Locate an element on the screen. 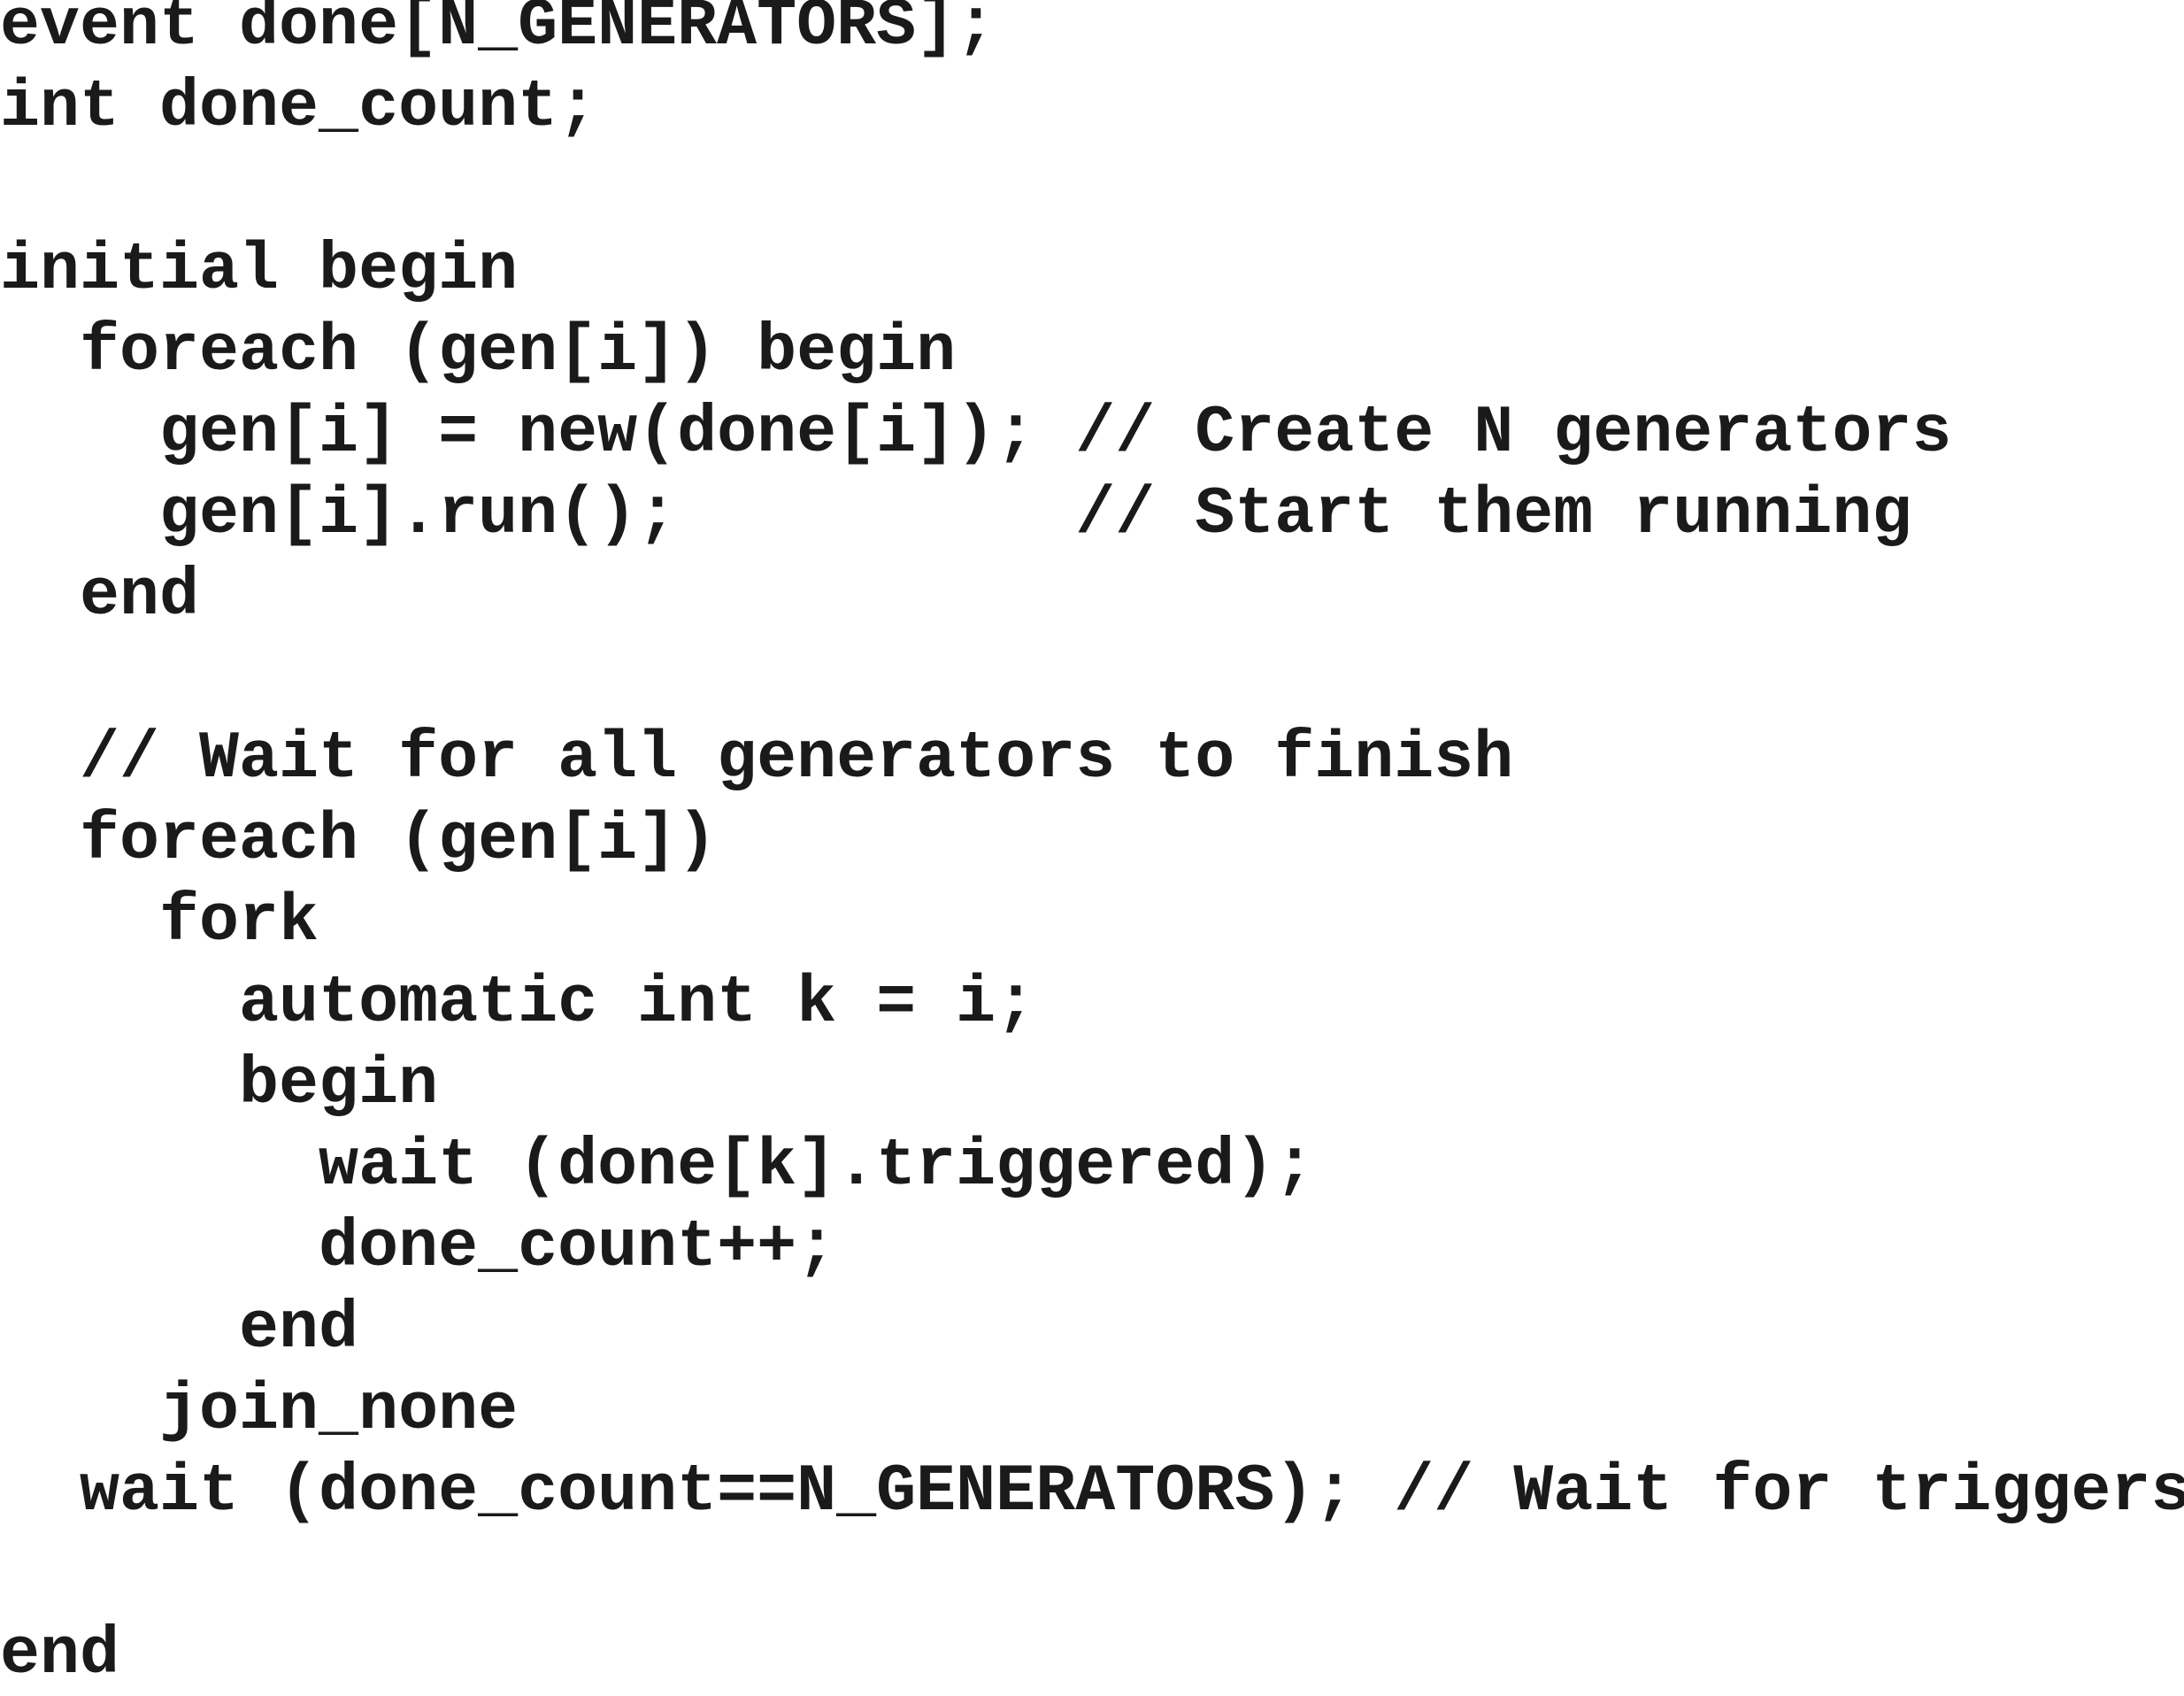 This screenshot has width=2184, height=1696. code-line-10: // Wait for all generators to finish is located at coordinates (757, 759).